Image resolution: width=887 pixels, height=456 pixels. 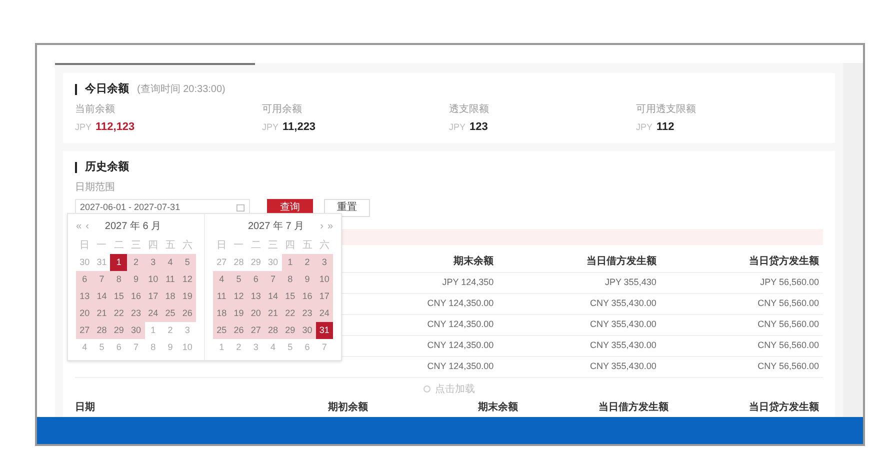 What do you see at coordinates (427, 389) in the screenshot?
I see `loading-icon` at bounding box center [427, 389].